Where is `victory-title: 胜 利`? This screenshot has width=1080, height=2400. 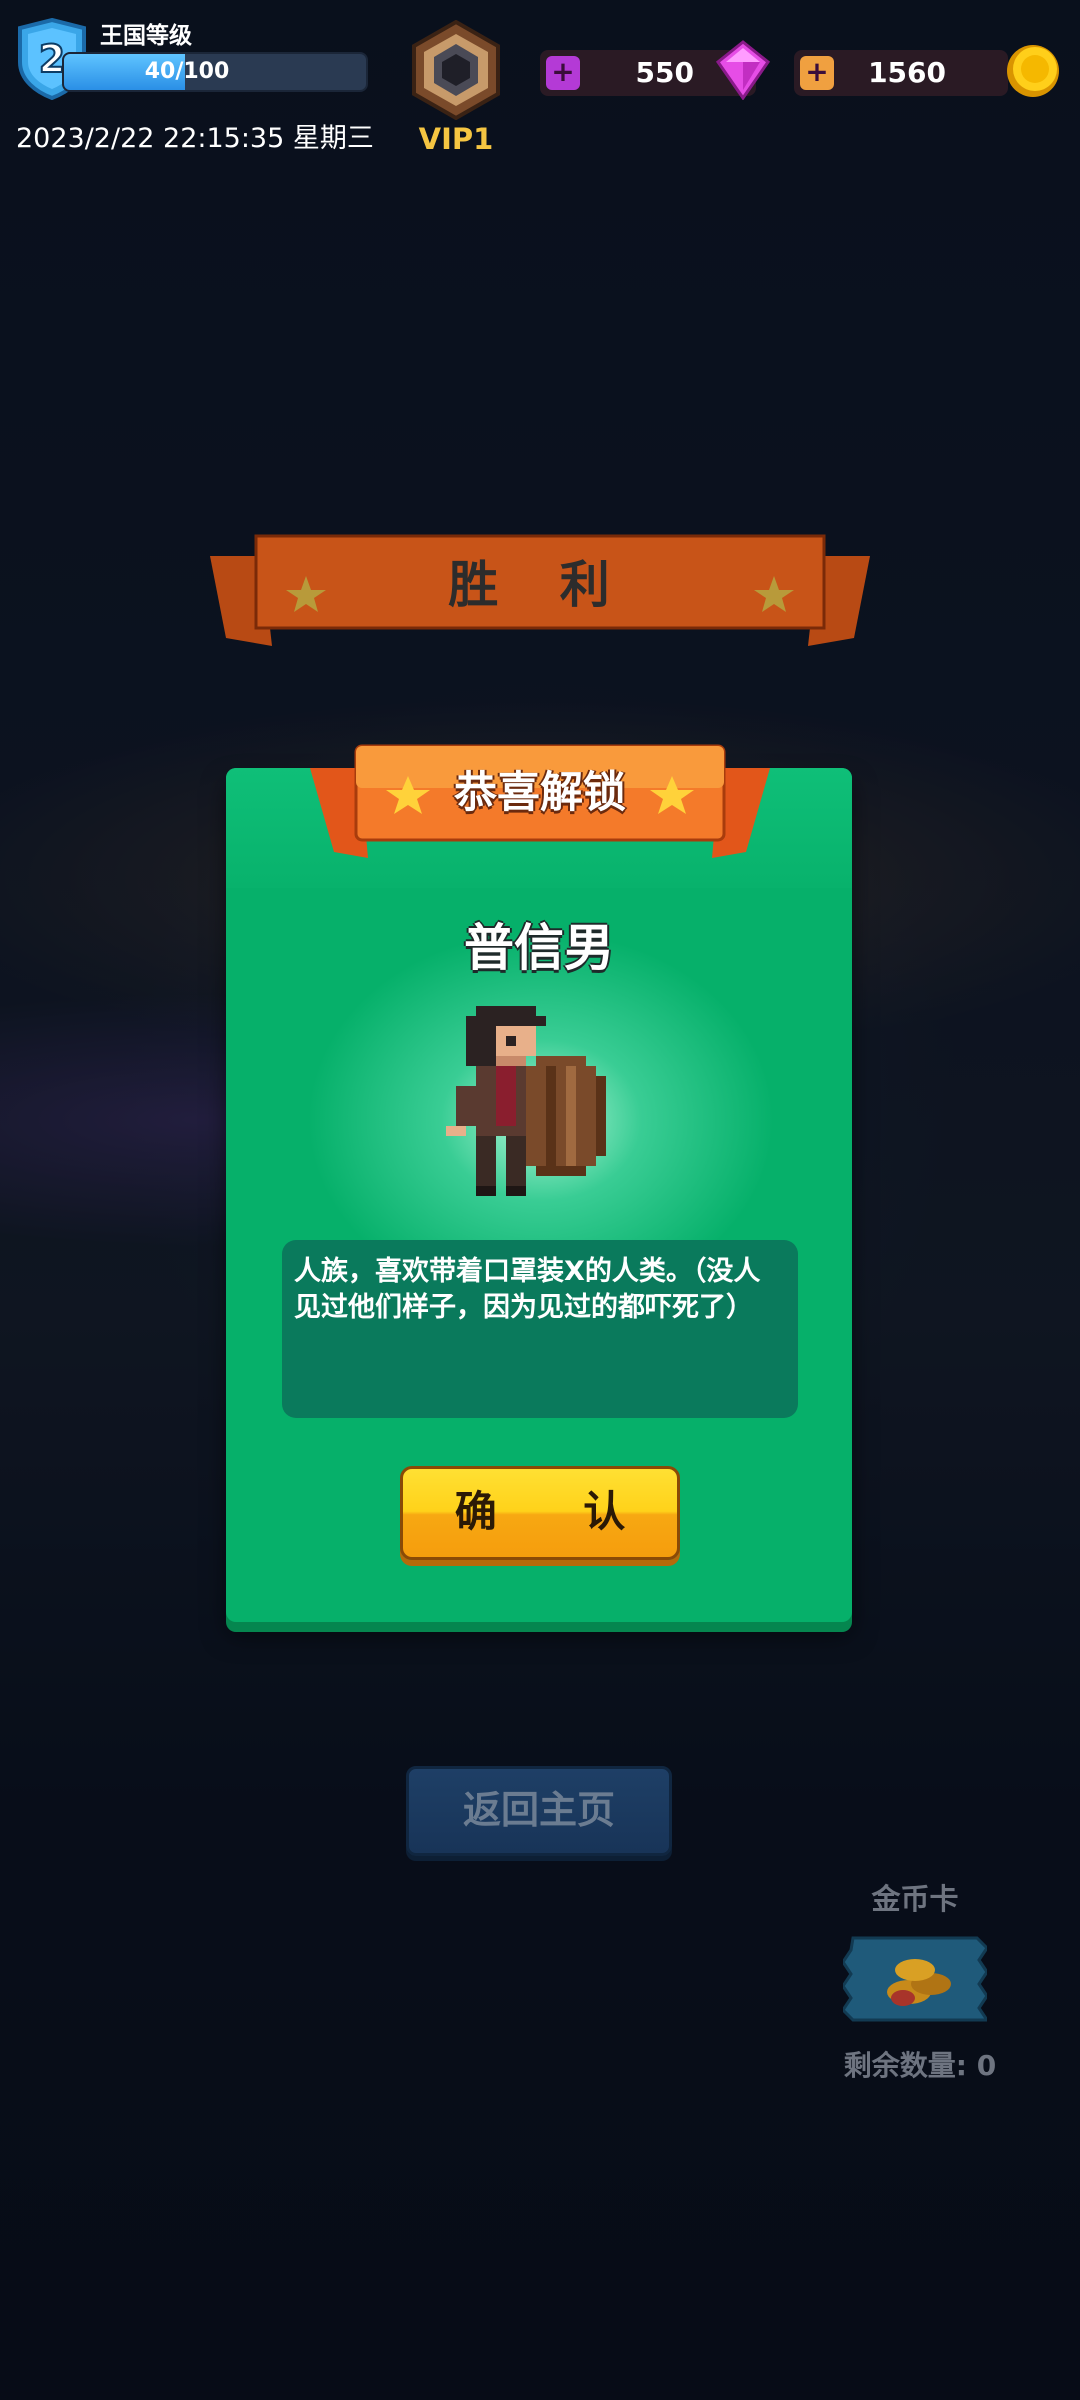
victory-title: 胜 利 is located at coordinates (540, 585).